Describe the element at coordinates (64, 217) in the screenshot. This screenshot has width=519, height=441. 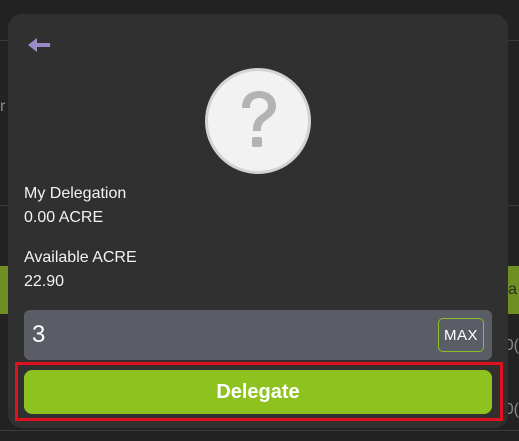
I see `my-delegation-value: 0.00 ACRE` at that location.